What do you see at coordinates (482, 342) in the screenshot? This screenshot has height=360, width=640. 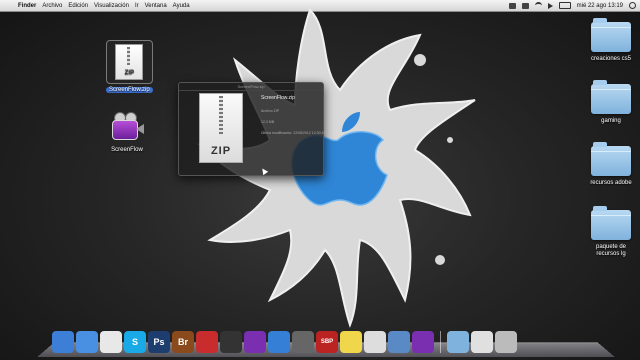 I see `documents-stack-icon` at bounding box center [482, 342].